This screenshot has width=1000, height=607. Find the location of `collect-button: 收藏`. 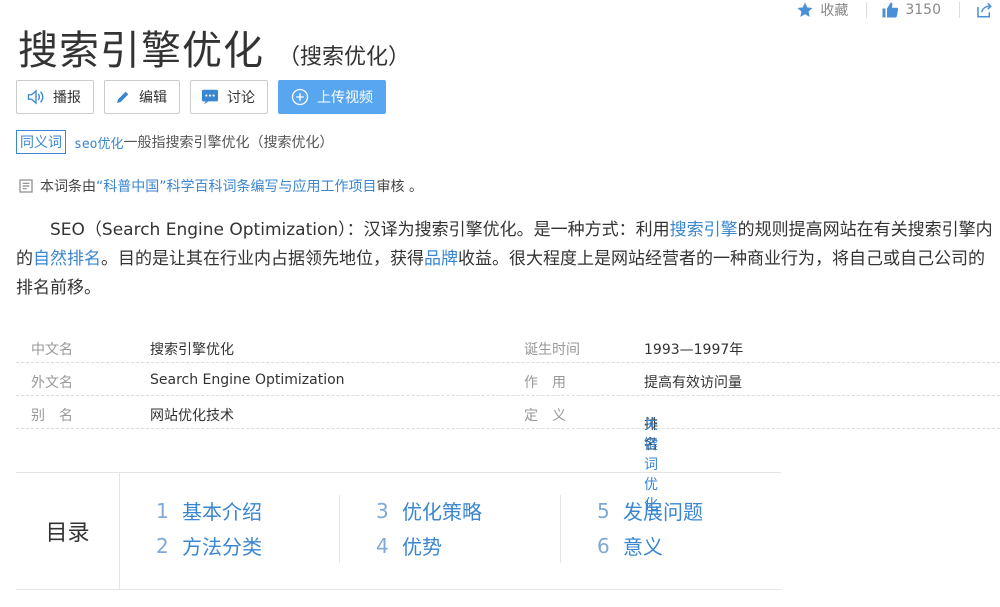

collect-button: 收藏 is located at coordinates (822, 10).